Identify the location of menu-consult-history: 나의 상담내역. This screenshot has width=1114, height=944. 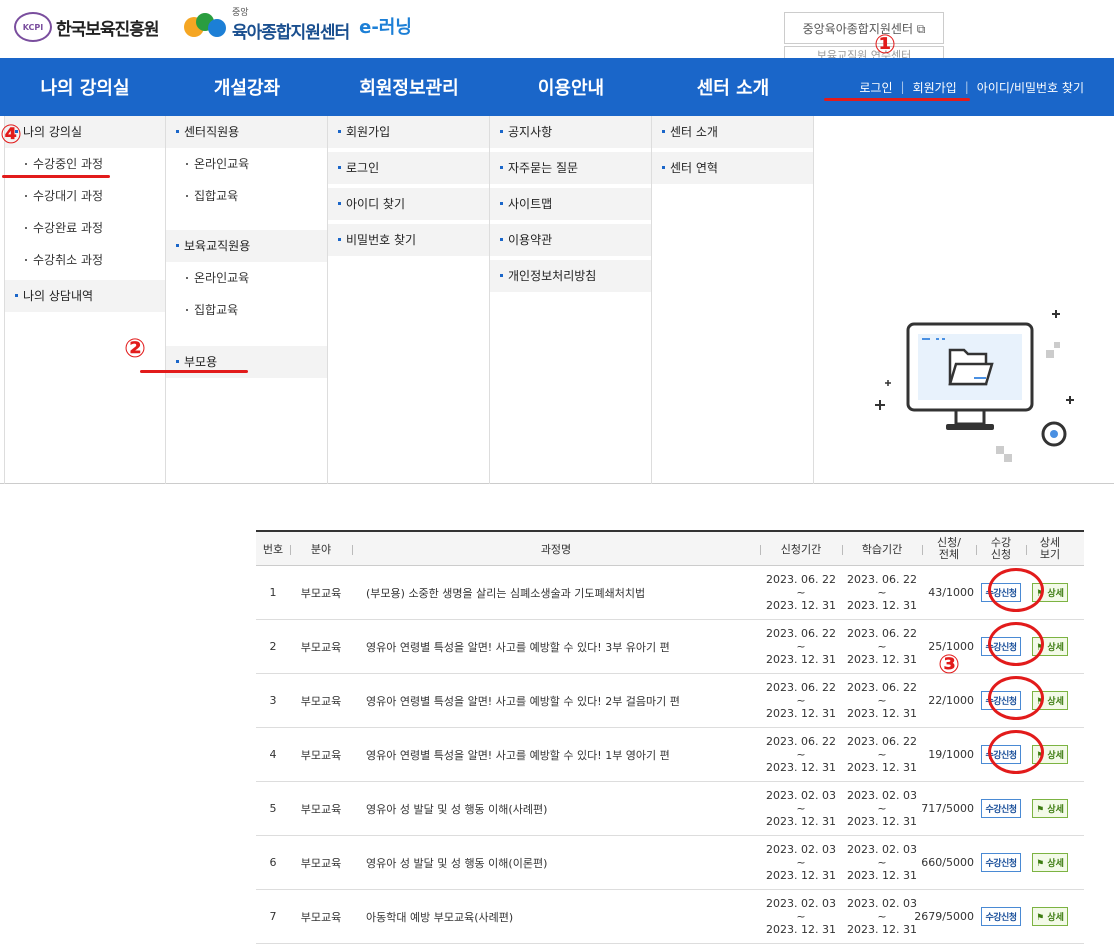
(85, 296).